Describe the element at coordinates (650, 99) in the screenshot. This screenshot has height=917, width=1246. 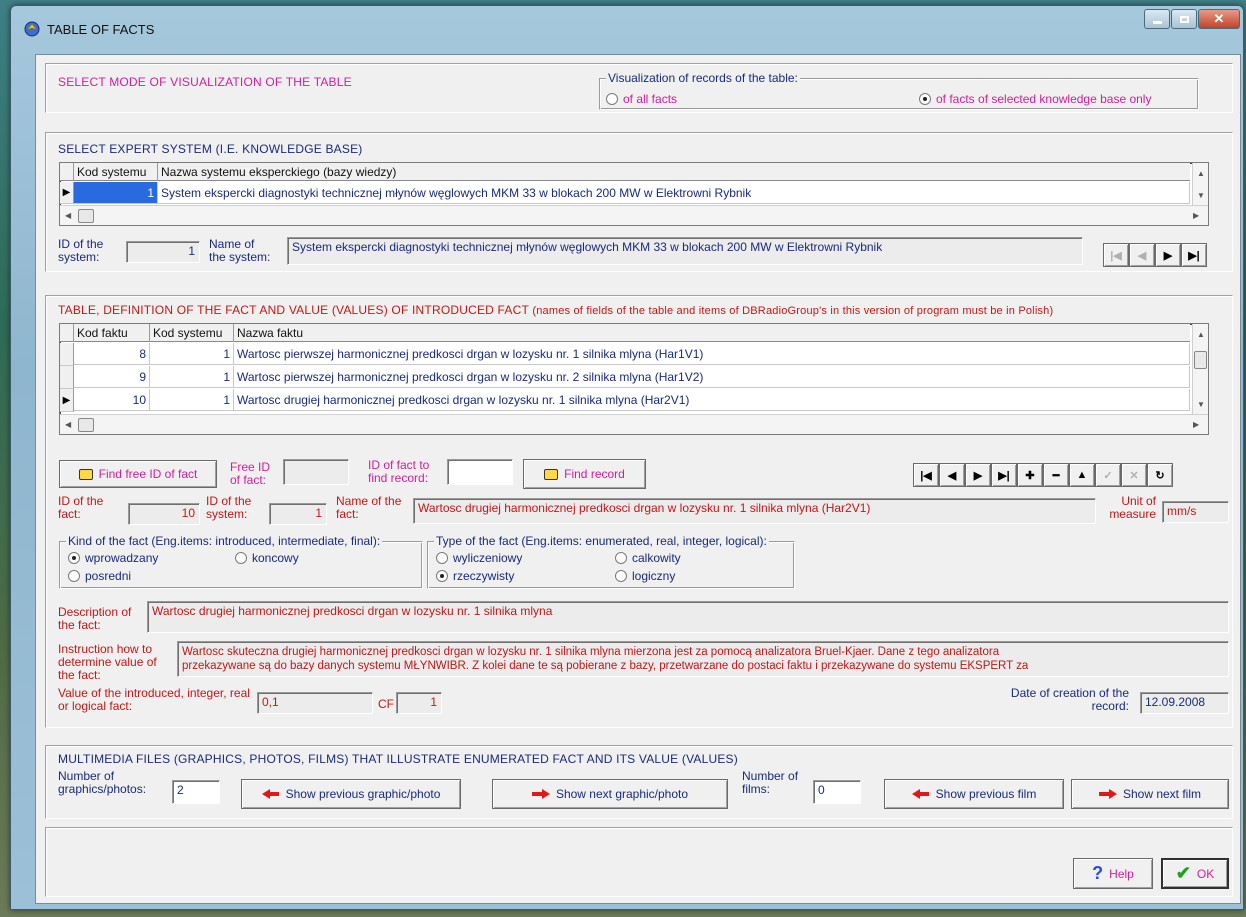
I see `radio-all-facts-label: of all facts` at that location.